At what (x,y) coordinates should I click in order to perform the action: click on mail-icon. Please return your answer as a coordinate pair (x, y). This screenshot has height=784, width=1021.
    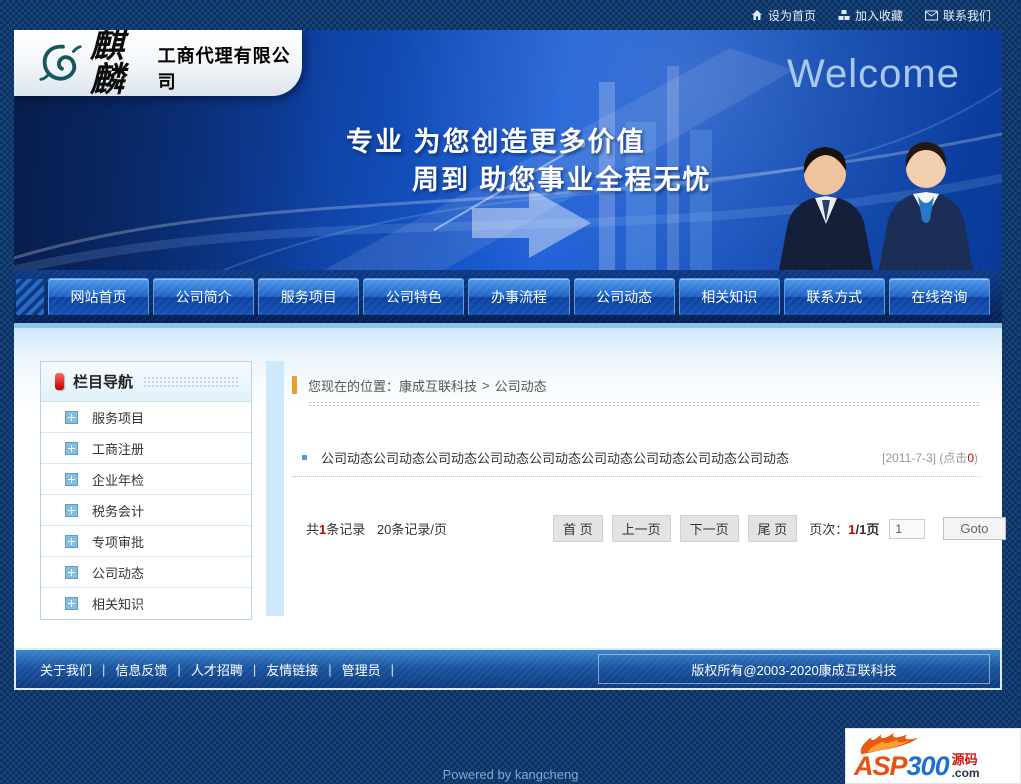
    Looking at the image, I should click on (931, 15).